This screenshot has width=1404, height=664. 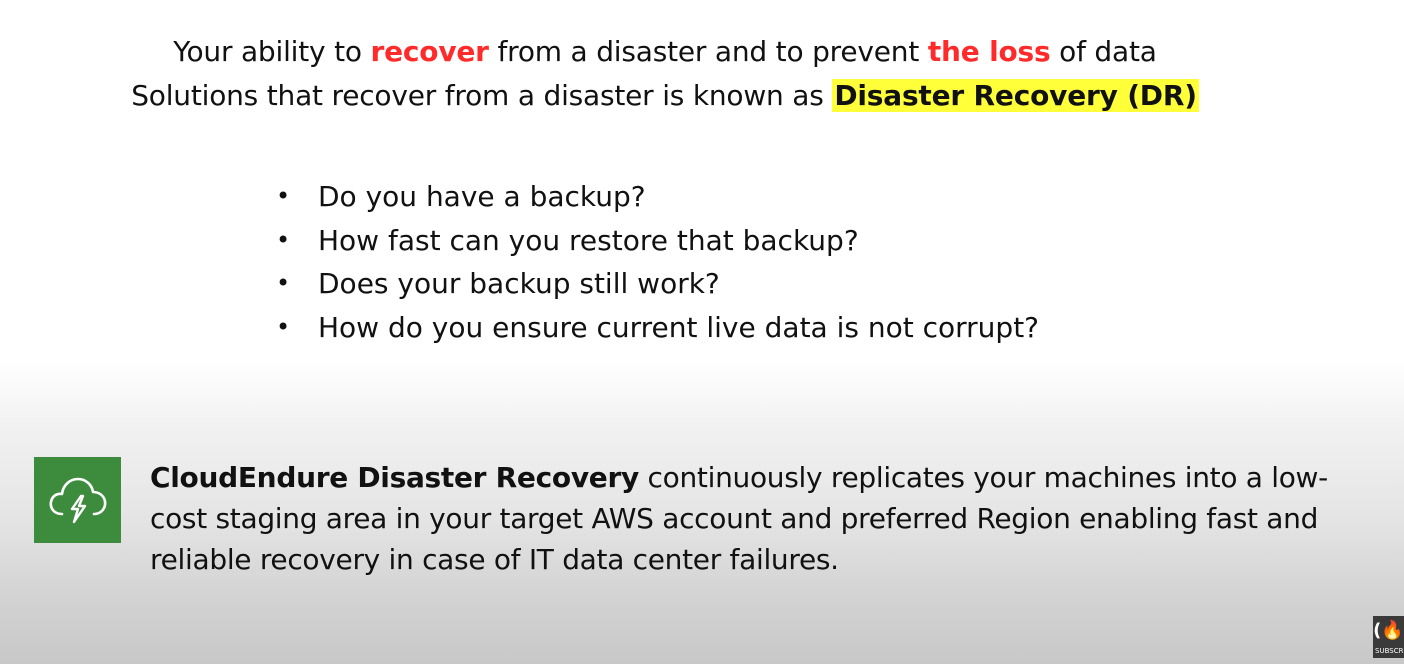 What do you see at coordinates (657, 197) in the screenshot?
I see `list-item: • Do you have a backup?` at bounding box center [657, 197].